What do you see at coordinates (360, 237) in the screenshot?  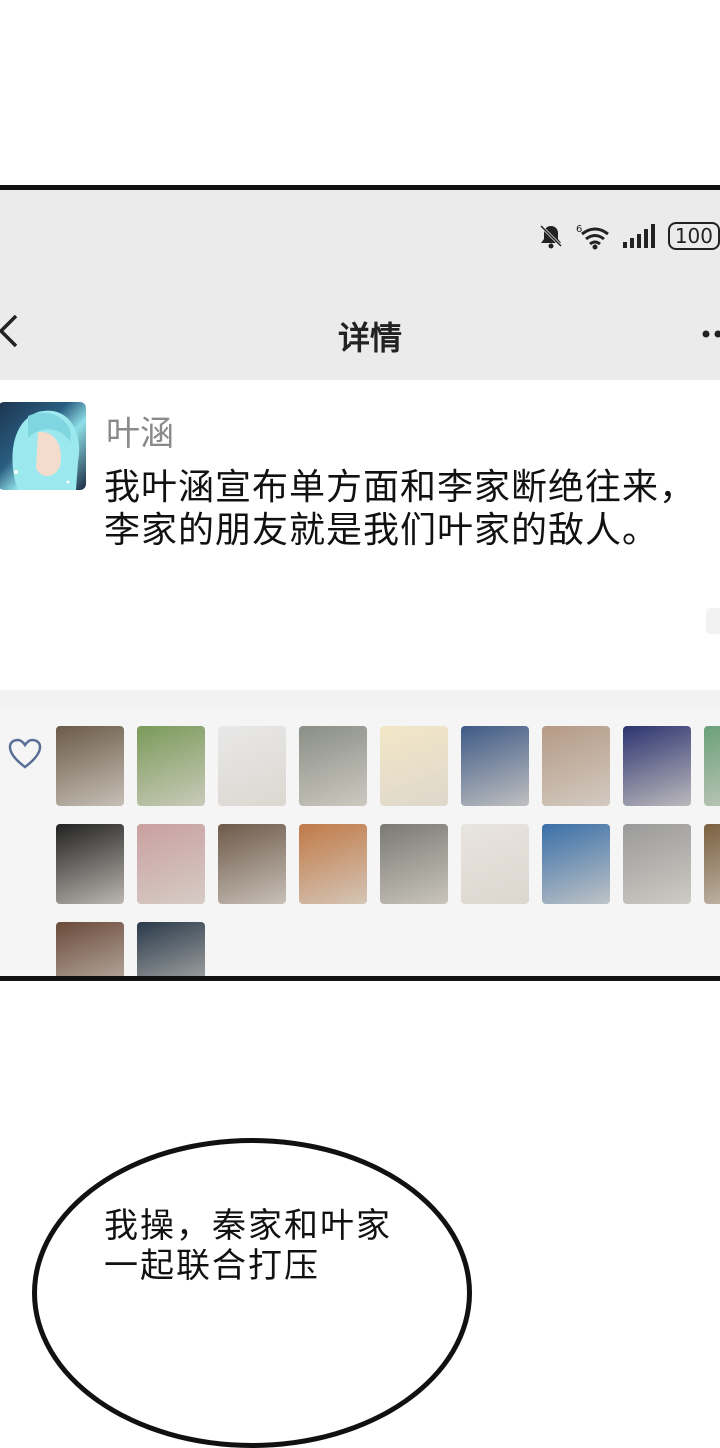 I see `status-bar: 6 100` at bounding box center [360, 237].